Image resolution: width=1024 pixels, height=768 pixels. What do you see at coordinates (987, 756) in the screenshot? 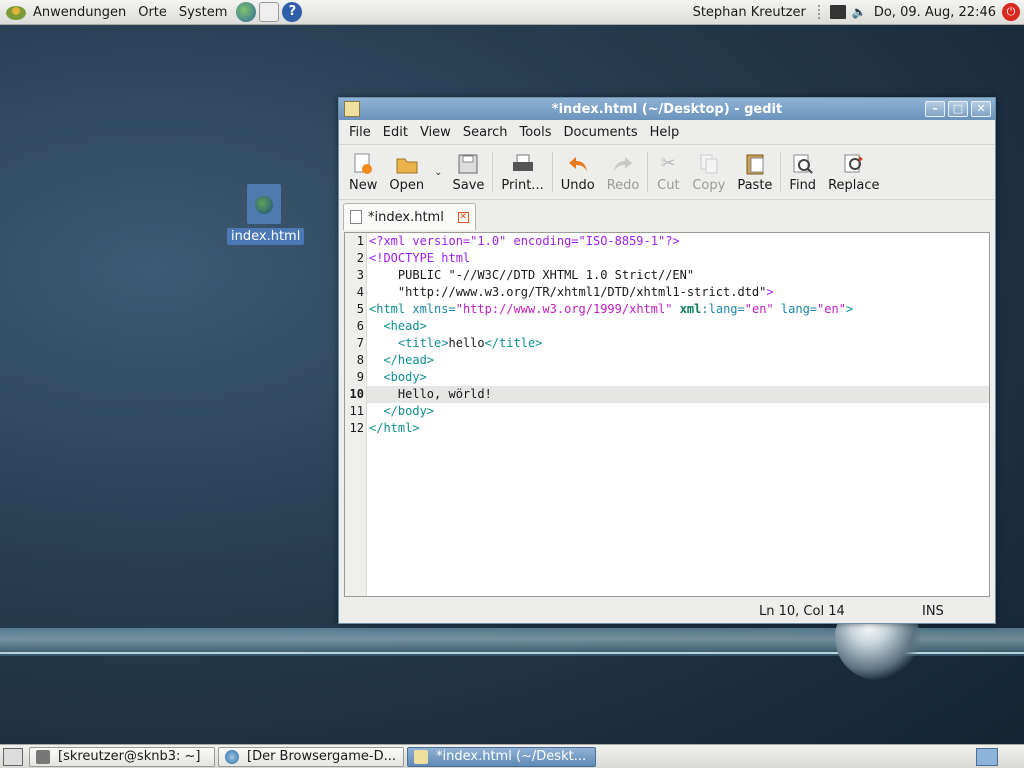
I see `workspace-switcher` at bounding box center [987, 756].